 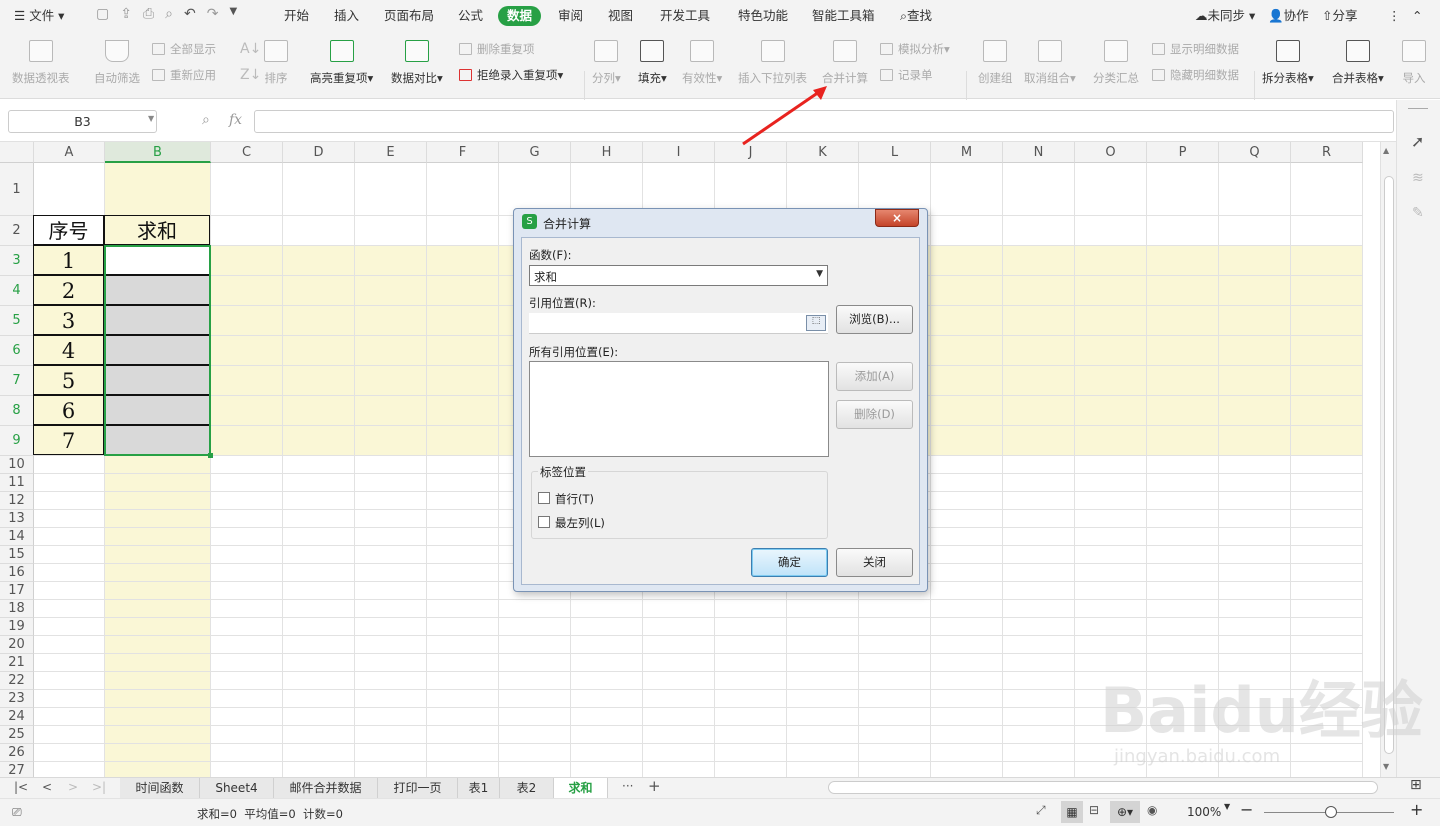 What do you see at coordinates (69, 152) in the screenshot?
I see `column-header-a: A` at bounding box center [69, 152].